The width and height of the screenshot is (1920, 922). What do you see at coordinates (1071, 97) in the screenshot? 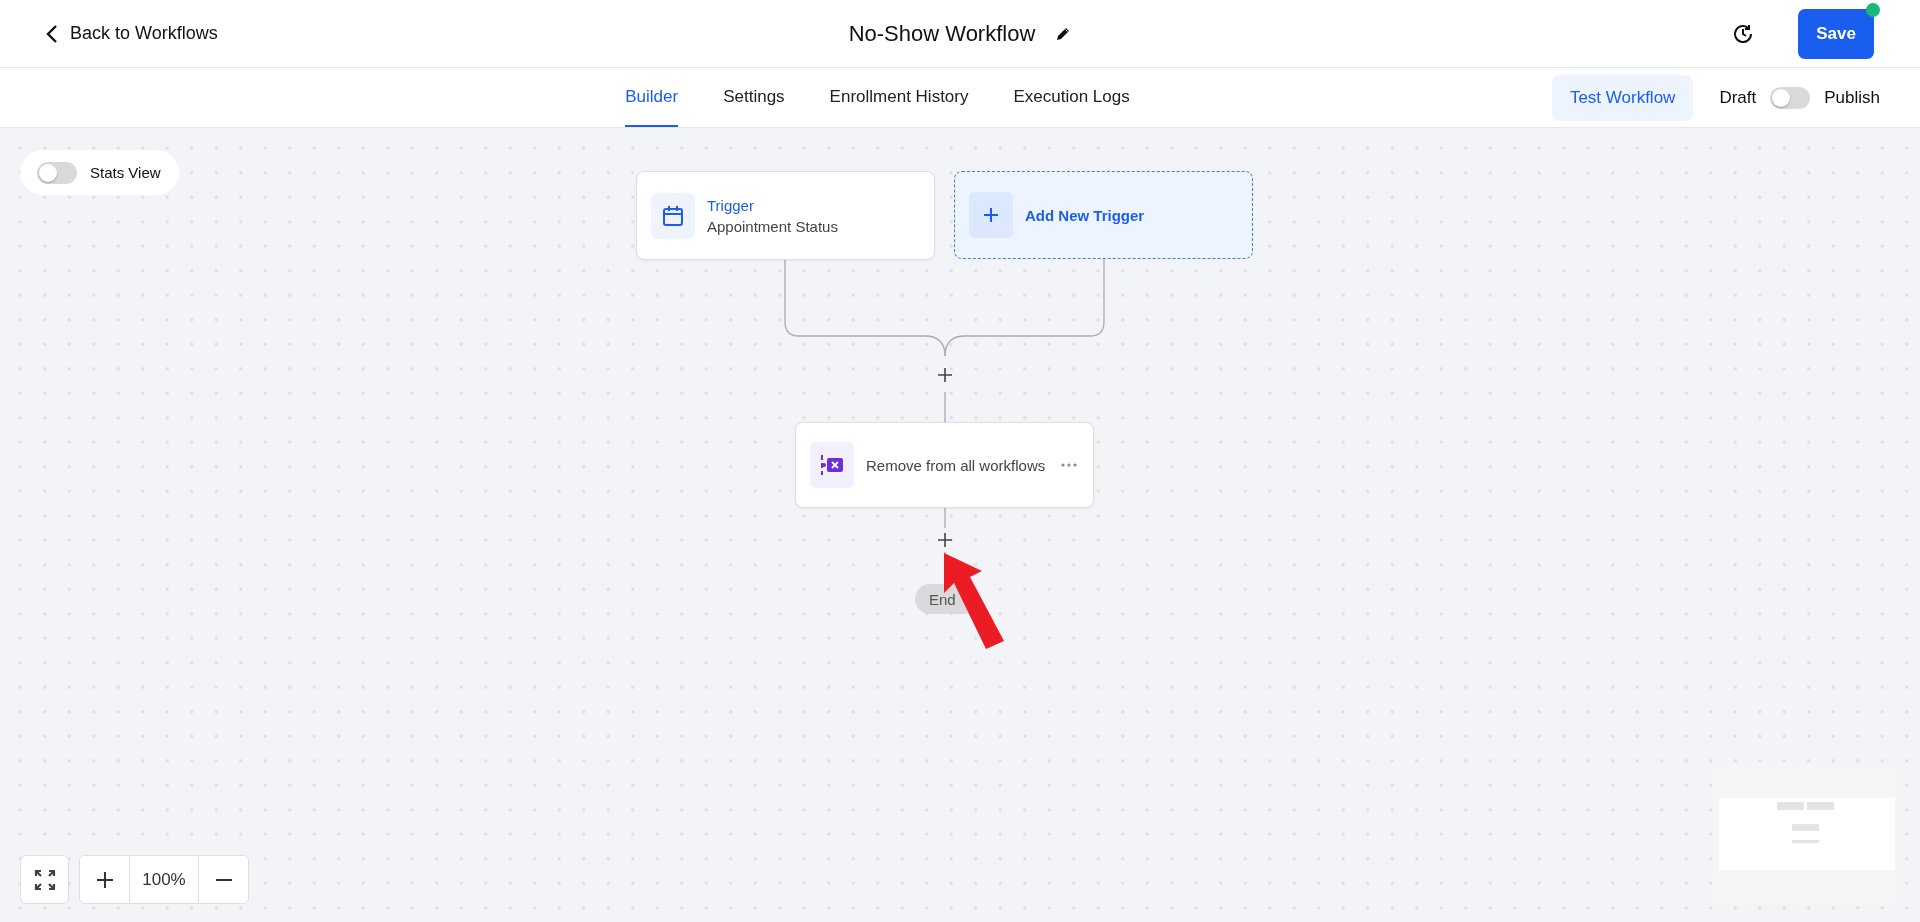
I see `tab: Execution Logs` at bounding box center [1071, 97].